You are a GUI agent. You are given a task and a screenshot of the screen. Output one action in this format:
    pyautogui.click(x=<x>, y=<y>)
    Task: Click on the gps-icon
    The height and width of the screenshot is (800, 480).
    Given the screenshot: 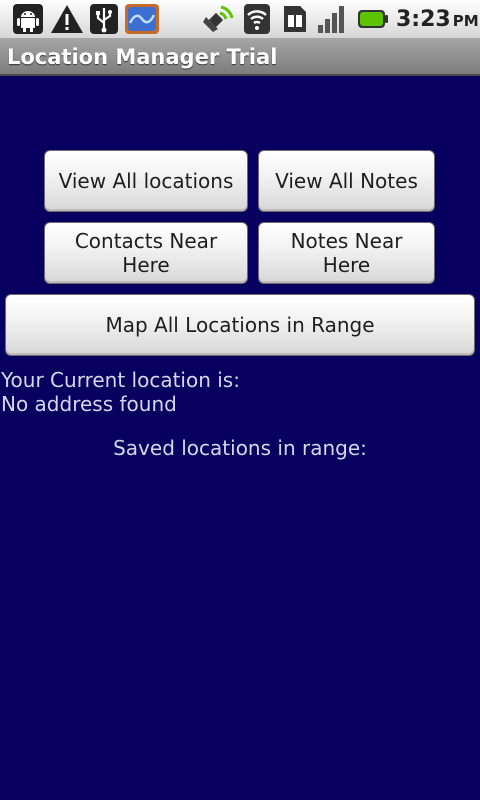 What is the action you would take?
    pyautogui.click(x=218, y=18)
    